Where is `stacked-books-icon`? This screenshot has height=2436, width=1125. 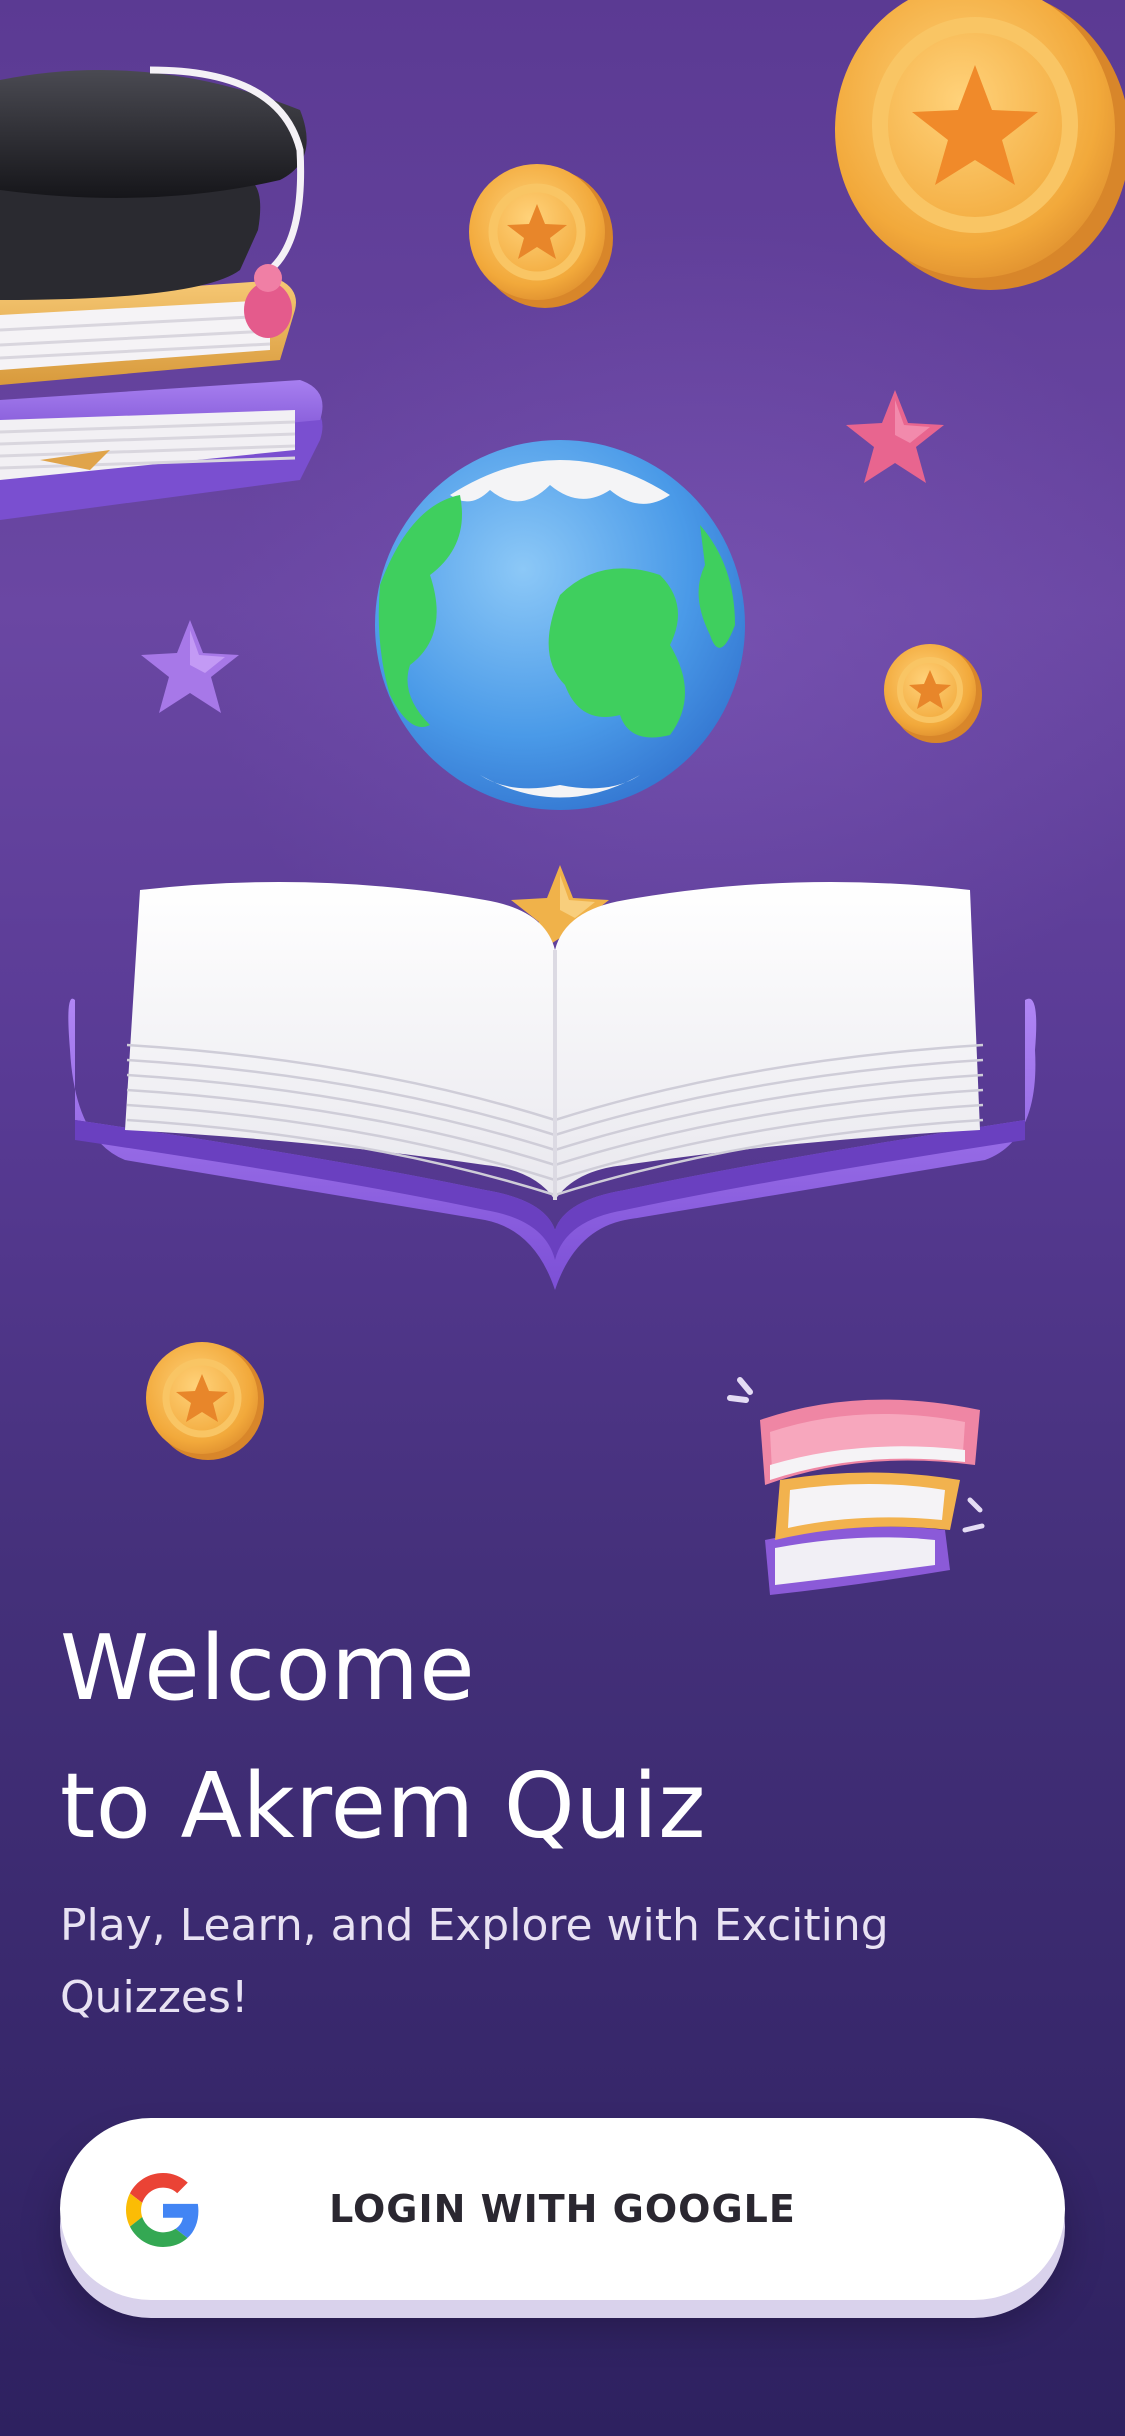
stacked-books-icon is located at coordinates (856, 1486).